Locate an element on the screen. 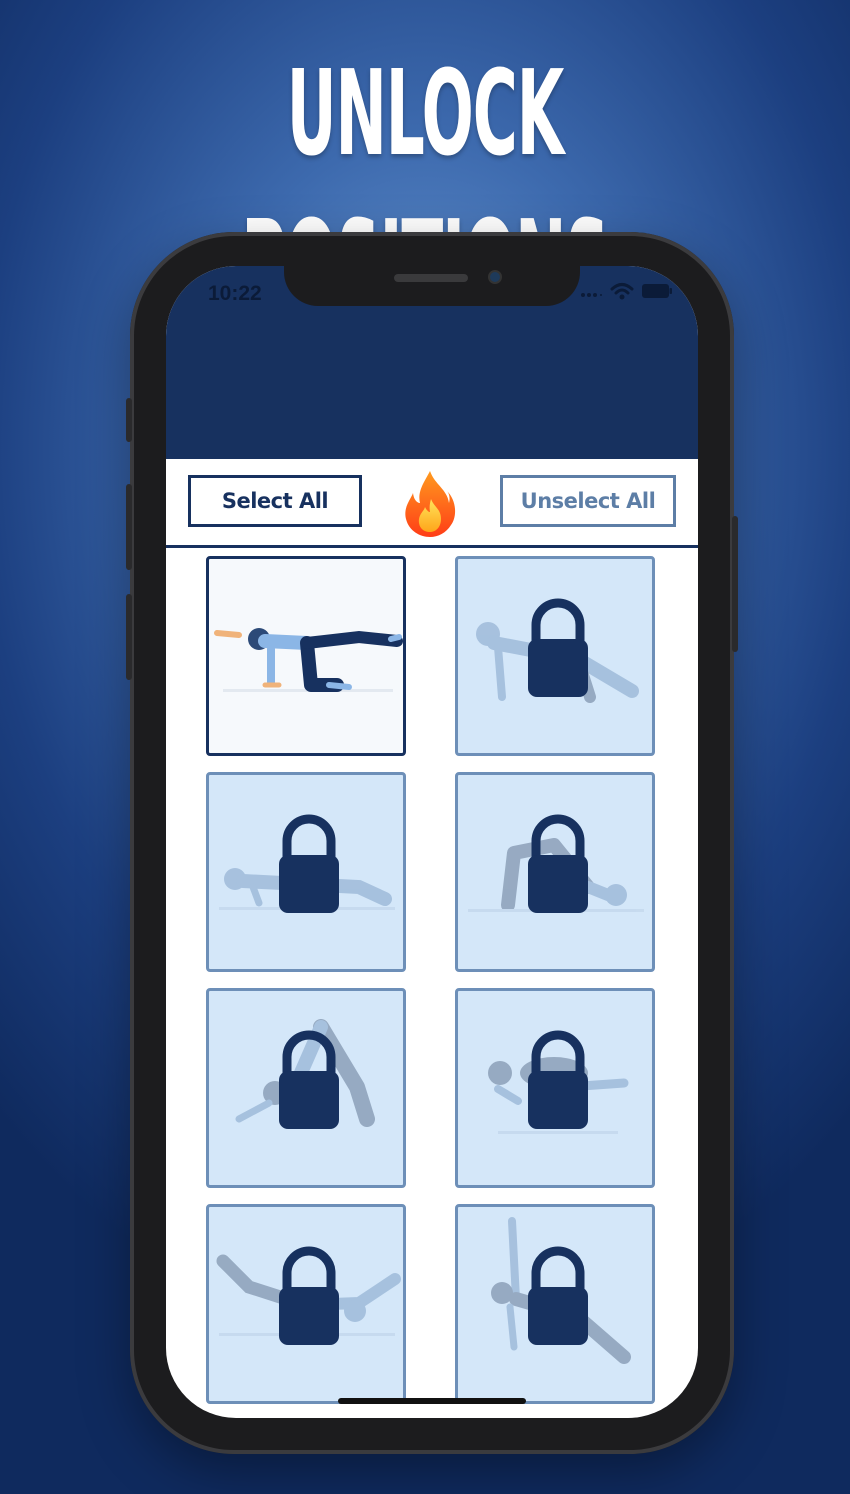 Image resolution: width=850 pixels, height=1494 pixels. front-camera is located at coordinates (495, 277).